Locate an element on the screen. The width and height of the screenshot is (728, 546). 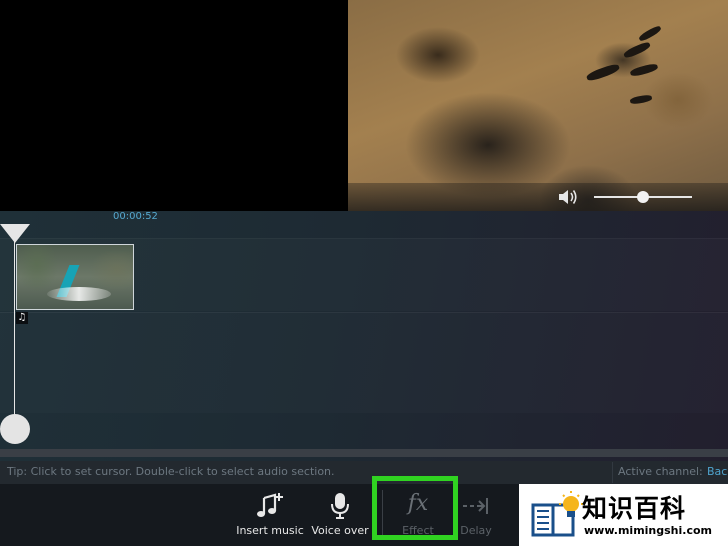
insert-music-label: Insert music is located at coordinates (270, 530).